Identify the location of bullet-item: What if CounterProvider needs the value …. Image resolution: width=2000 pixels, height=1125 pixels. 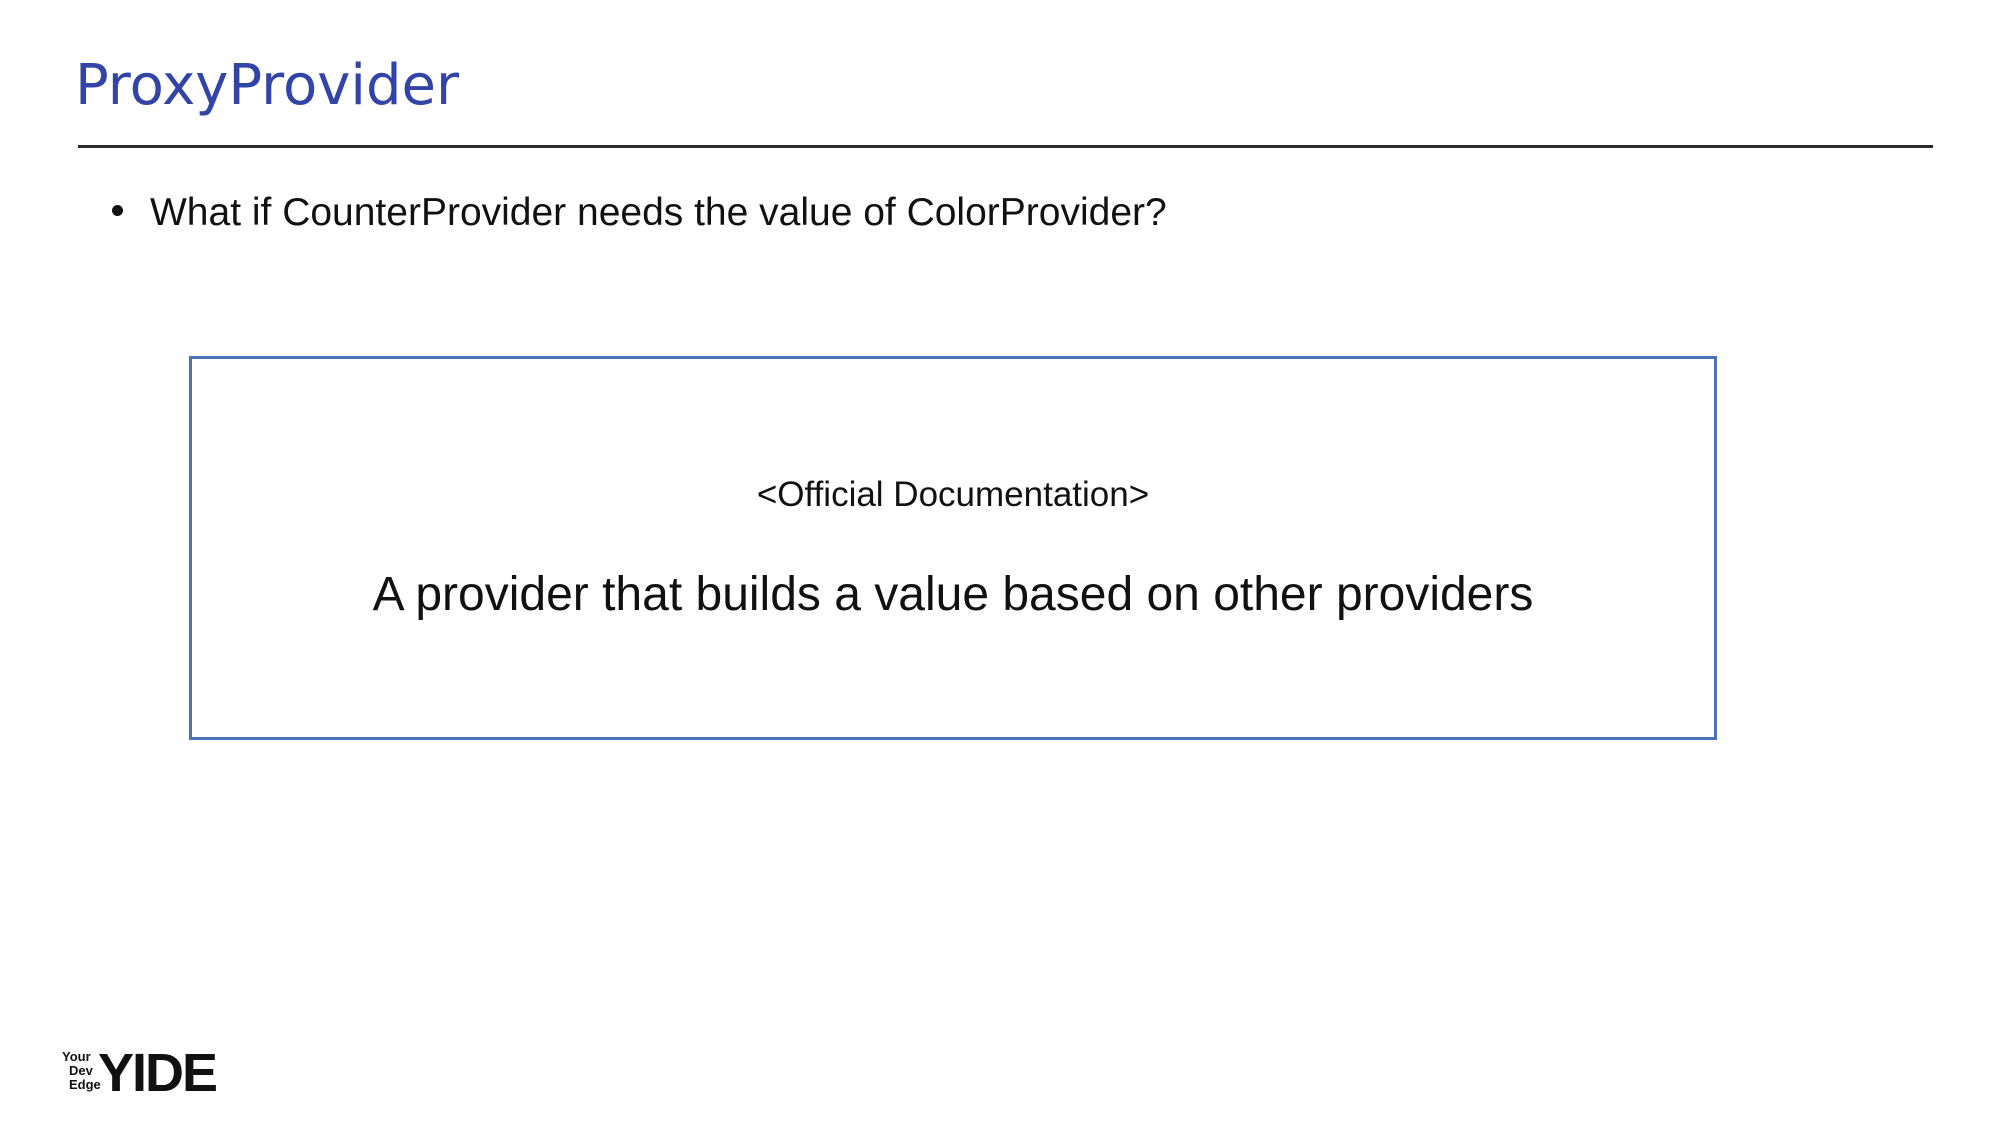
(639, 213).